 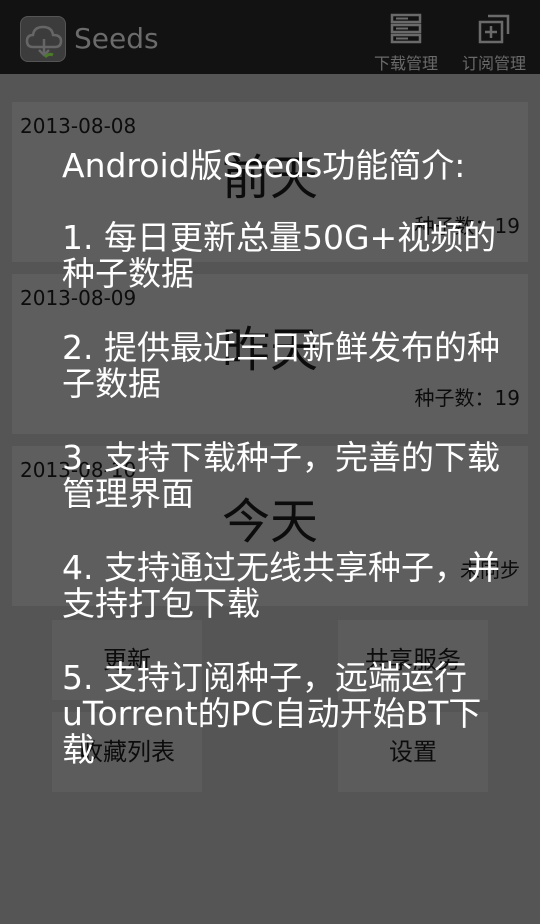 I want to click on action-bar: Seeds 下载管理 订阅管理, so click(x=270, y=37).